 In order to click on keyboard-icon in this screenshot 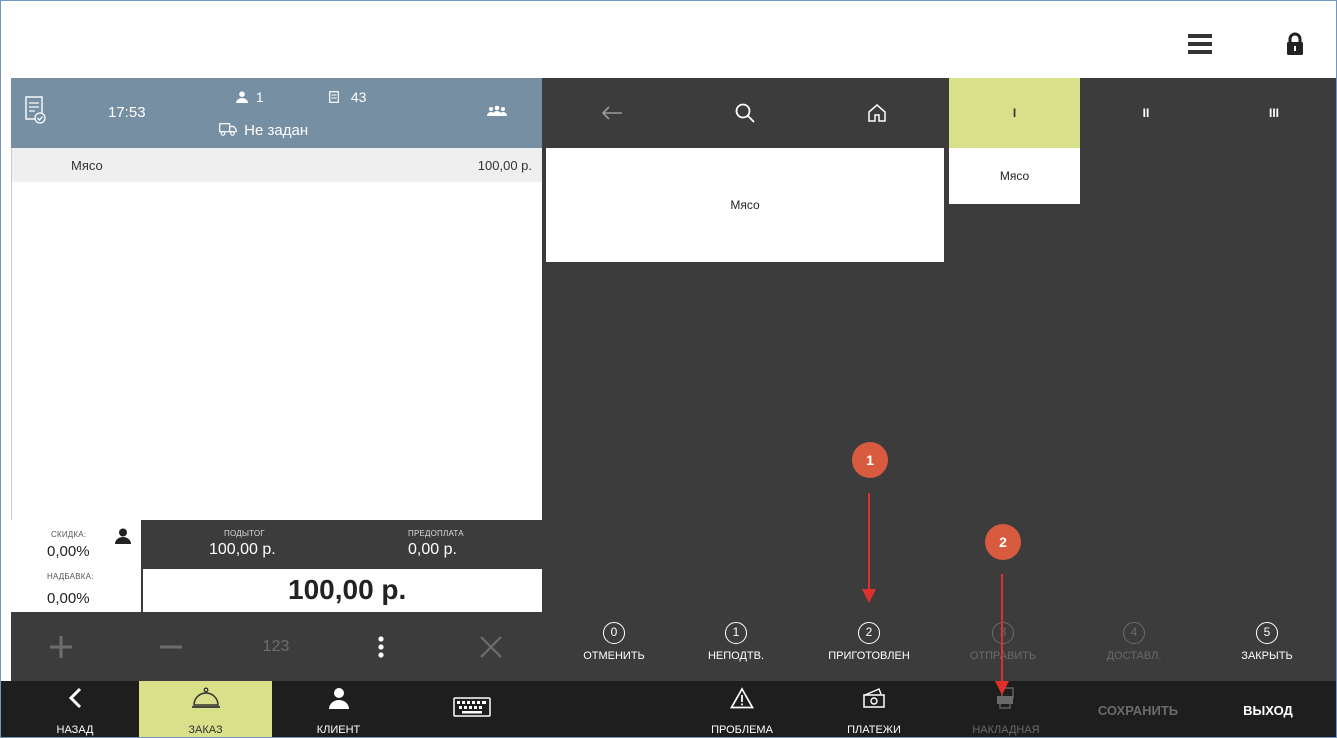, I will do `click(471, 707)`.